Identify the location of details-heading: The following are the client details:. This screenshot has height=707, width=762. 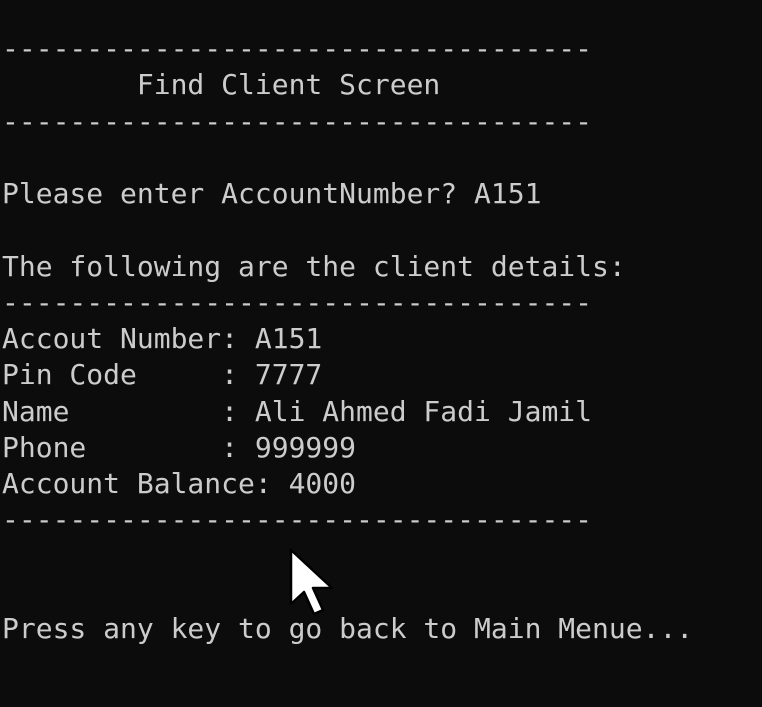
(314, 266).